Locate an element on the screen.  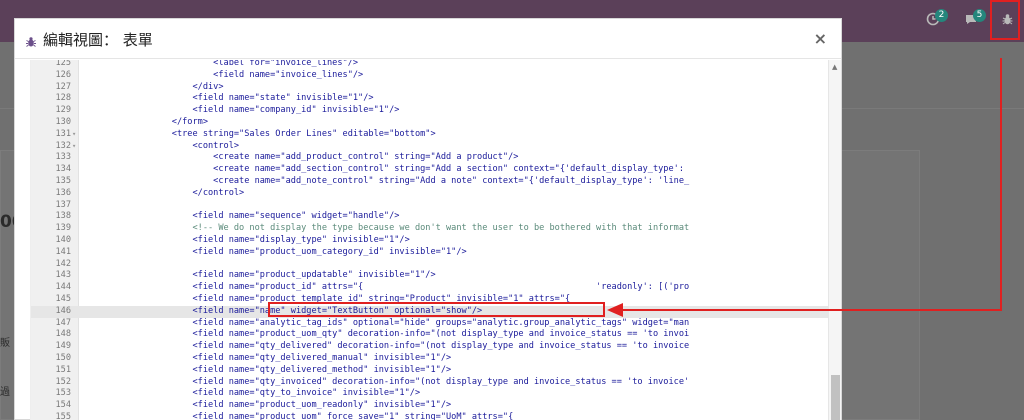
dialog-header: 編輯視圖： 表單 × is located at coordinates (428, 39).